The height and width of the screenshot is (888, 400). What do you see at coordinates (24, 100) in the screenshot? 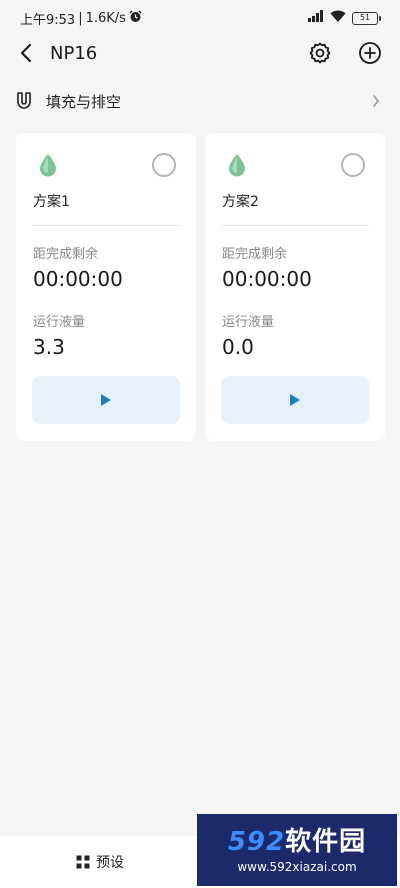
I see `magnet-icon` at bounding box center [24, 100].